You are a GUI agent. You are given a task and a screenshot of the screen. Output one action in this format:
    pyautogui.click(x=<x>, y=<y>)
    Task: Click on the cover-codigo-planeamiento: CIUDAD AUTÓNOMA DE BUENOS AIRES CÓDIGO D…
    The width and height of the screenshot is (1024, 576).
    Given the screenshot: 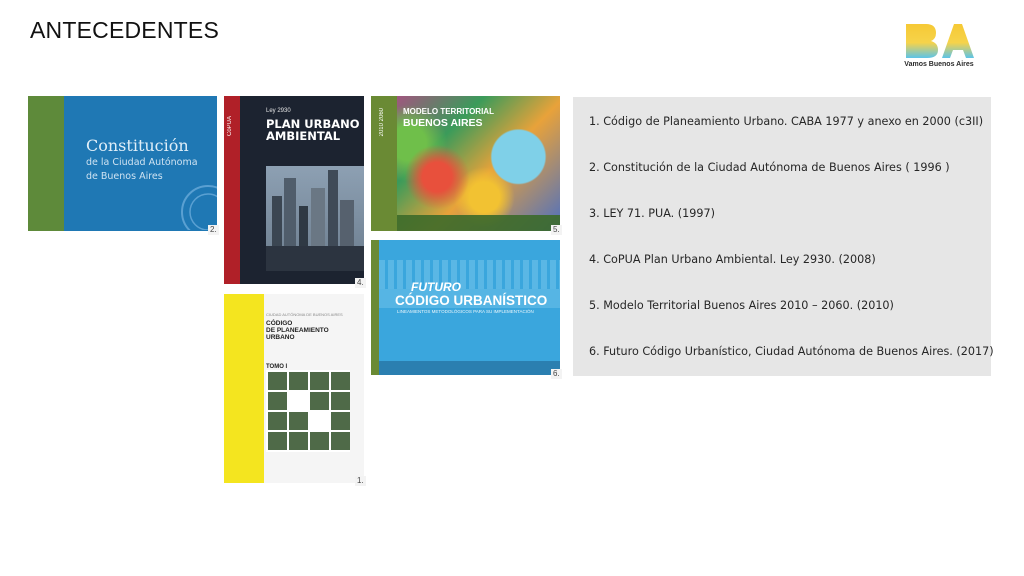 What is the action you would take?
    pyautogui.click(x=294, y=388)
    